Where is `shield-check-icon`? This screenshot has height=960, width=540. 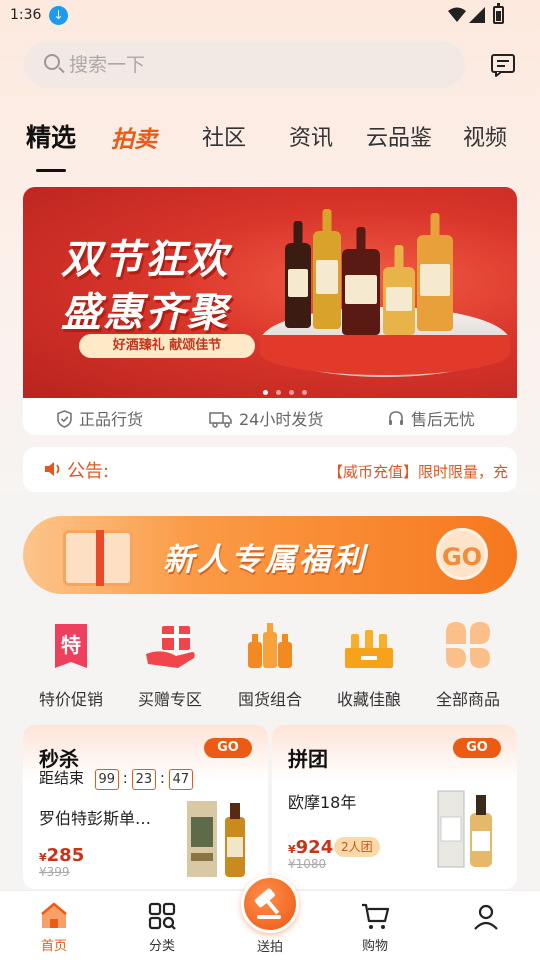
shield-check-icon is located at coordinates (64, 419).